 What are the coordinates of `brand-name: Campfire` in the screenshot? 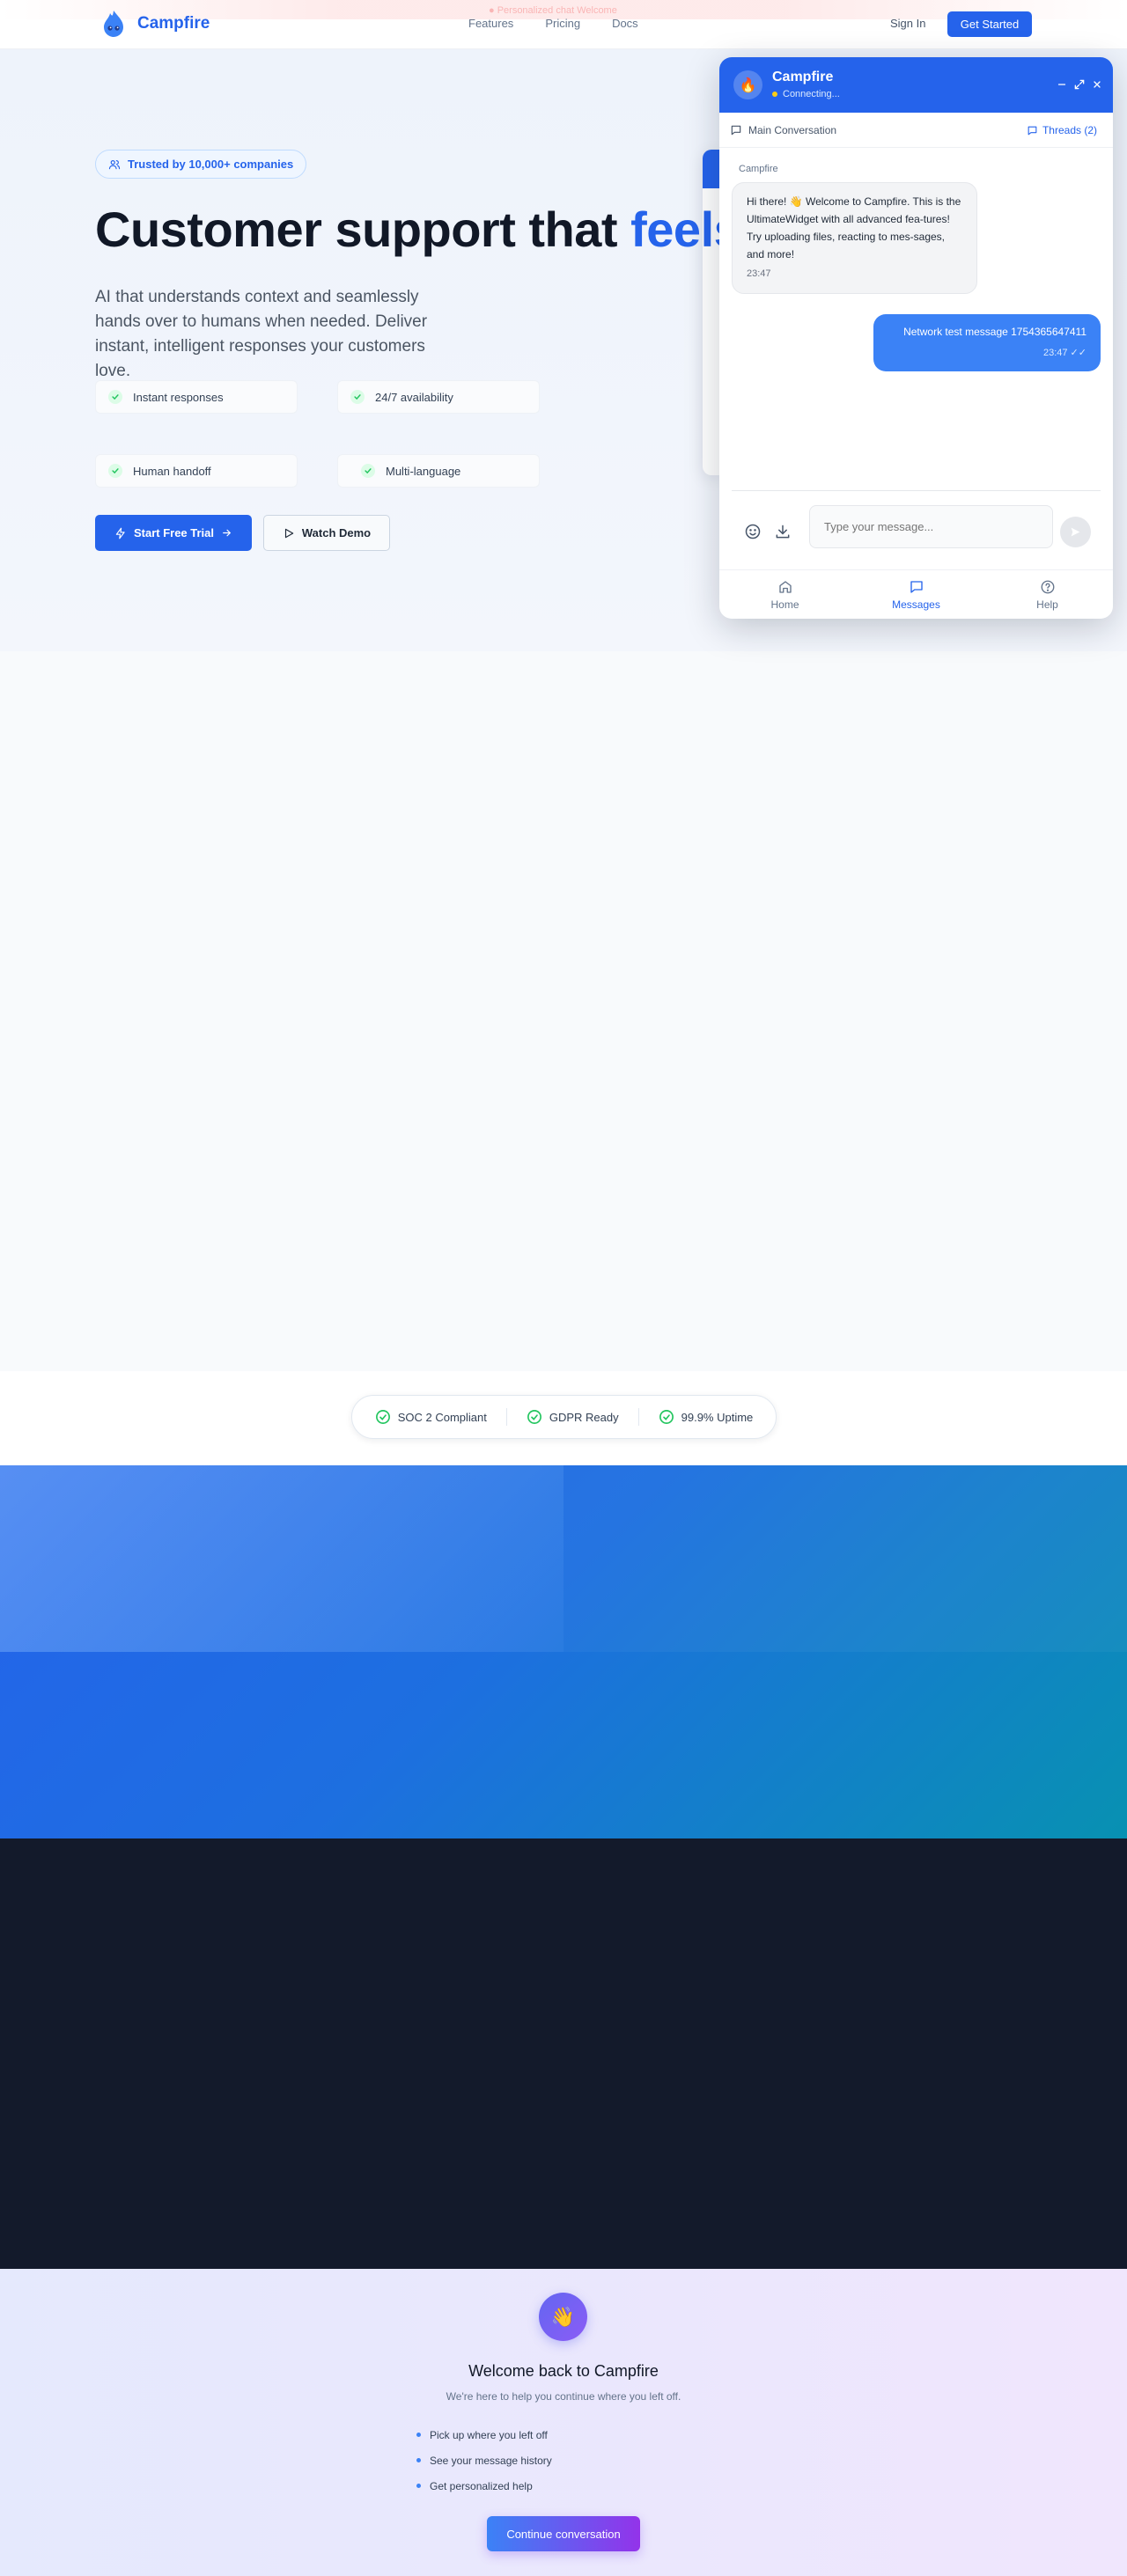 It's located at (173, 23).